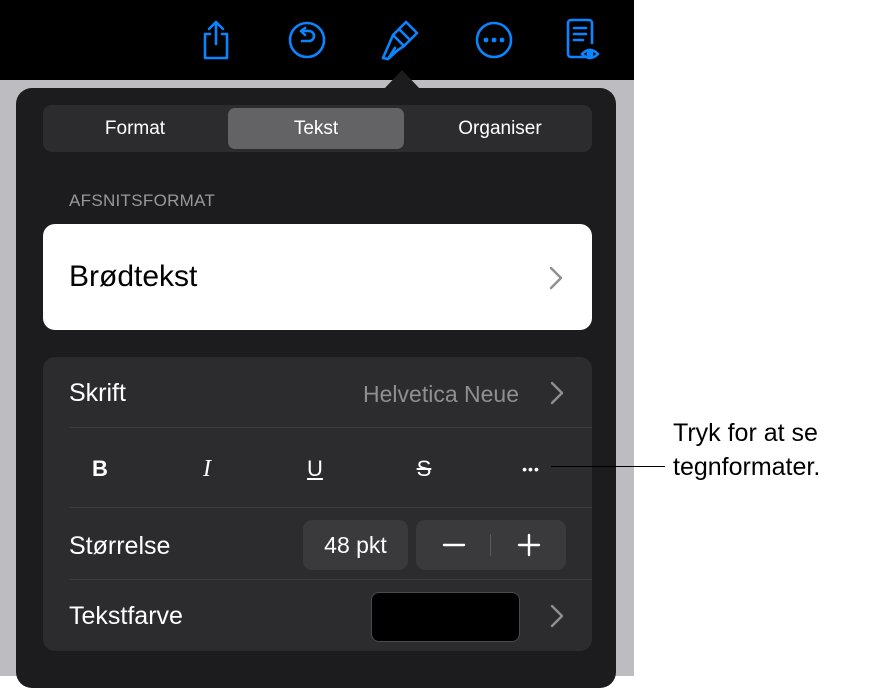 This screenshot has height=688, width=870. I want to click on tab-tekst: Tekst, so click(316, 128).